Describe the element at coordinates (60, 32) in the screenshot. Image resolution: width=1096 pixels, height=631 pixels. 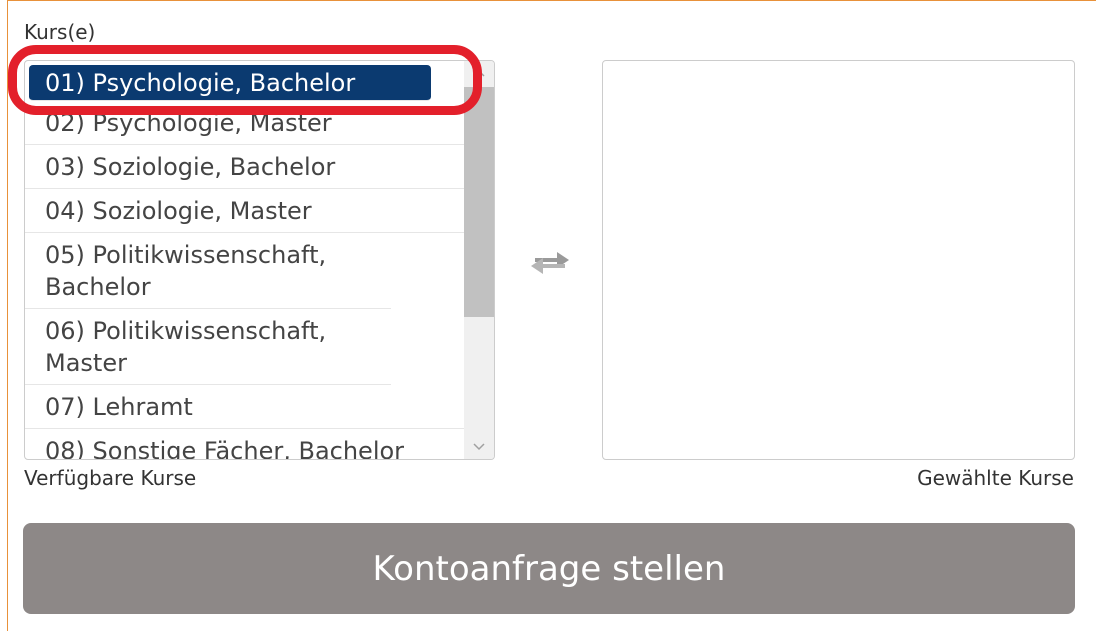
I see `courses-label: Kurs(e)` at that location.